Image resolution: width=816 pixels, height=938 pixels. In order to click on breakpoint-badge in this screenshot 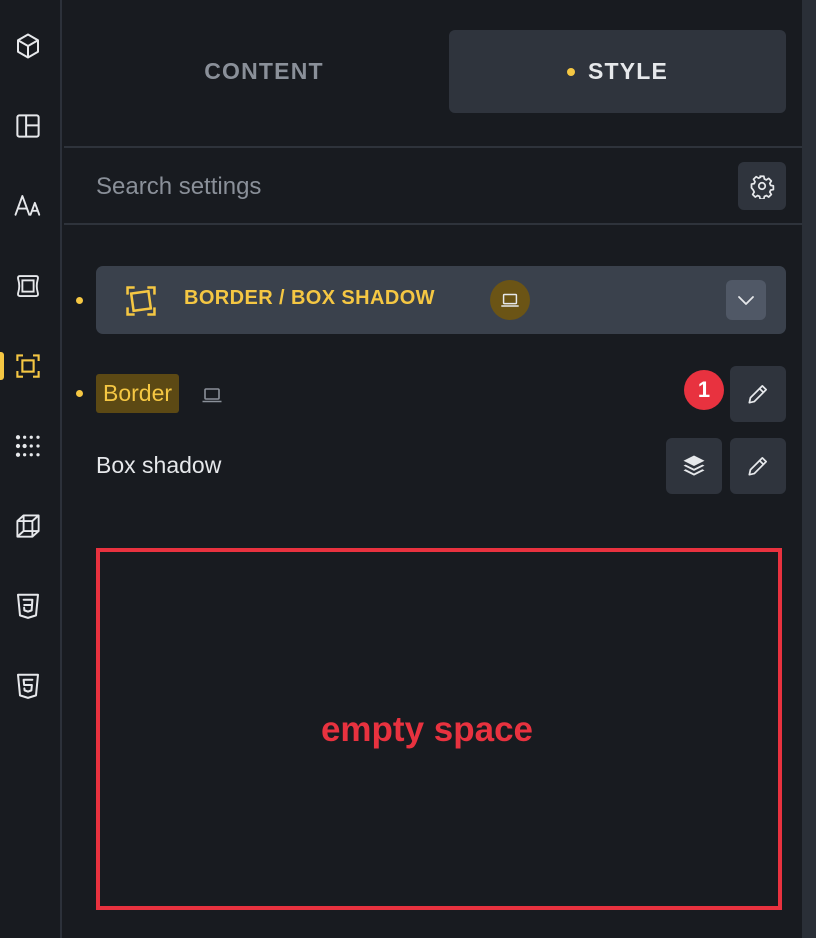, I will do `click(510, 300)`.